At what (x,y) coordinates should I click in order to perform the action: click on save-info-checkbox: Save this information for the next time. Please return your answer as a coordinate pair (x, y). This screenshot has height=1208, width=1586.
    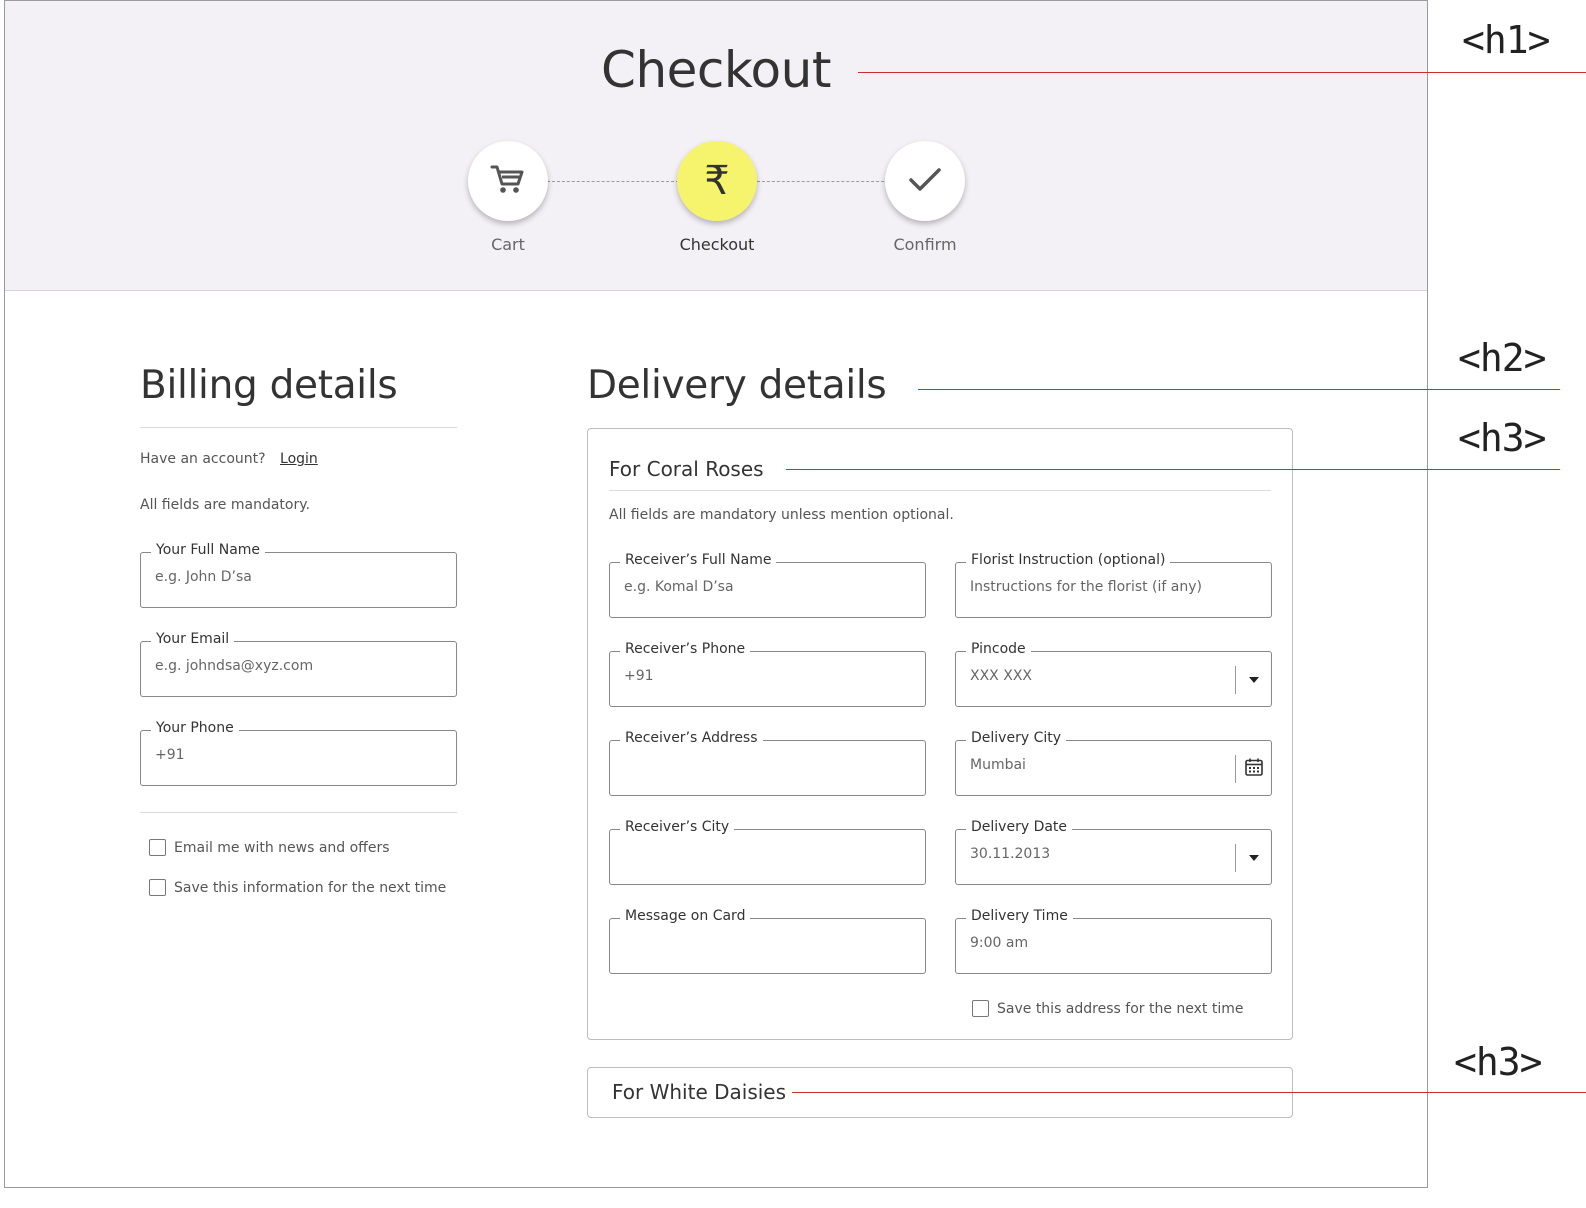
    Looking at the image, I should click on (297, 887).